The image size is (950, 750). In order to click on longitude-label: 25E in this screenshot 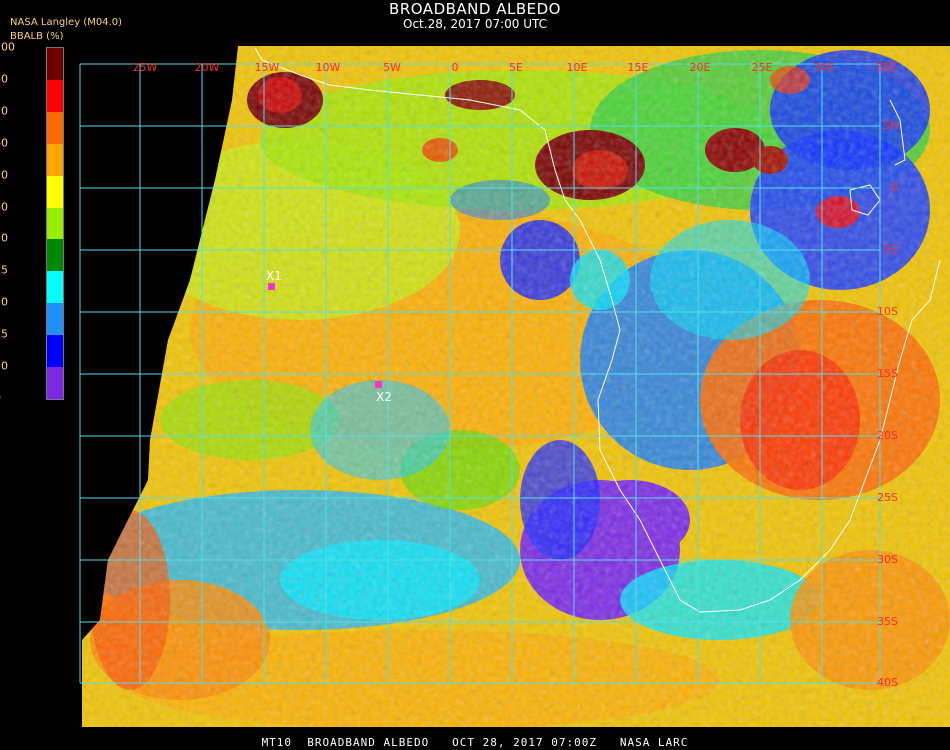, I will do `click(762, 67)`.